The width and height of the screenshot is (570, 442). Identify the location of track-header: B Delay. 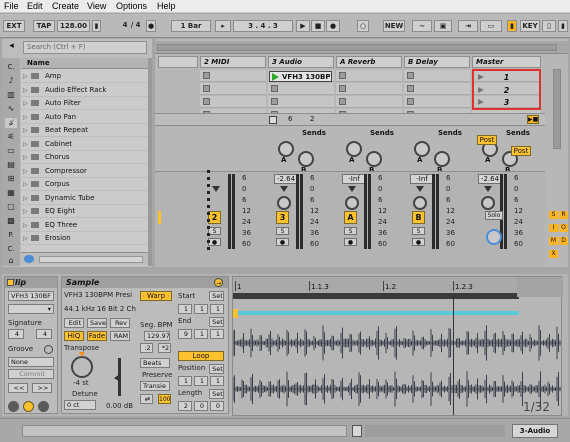
(437, 62).